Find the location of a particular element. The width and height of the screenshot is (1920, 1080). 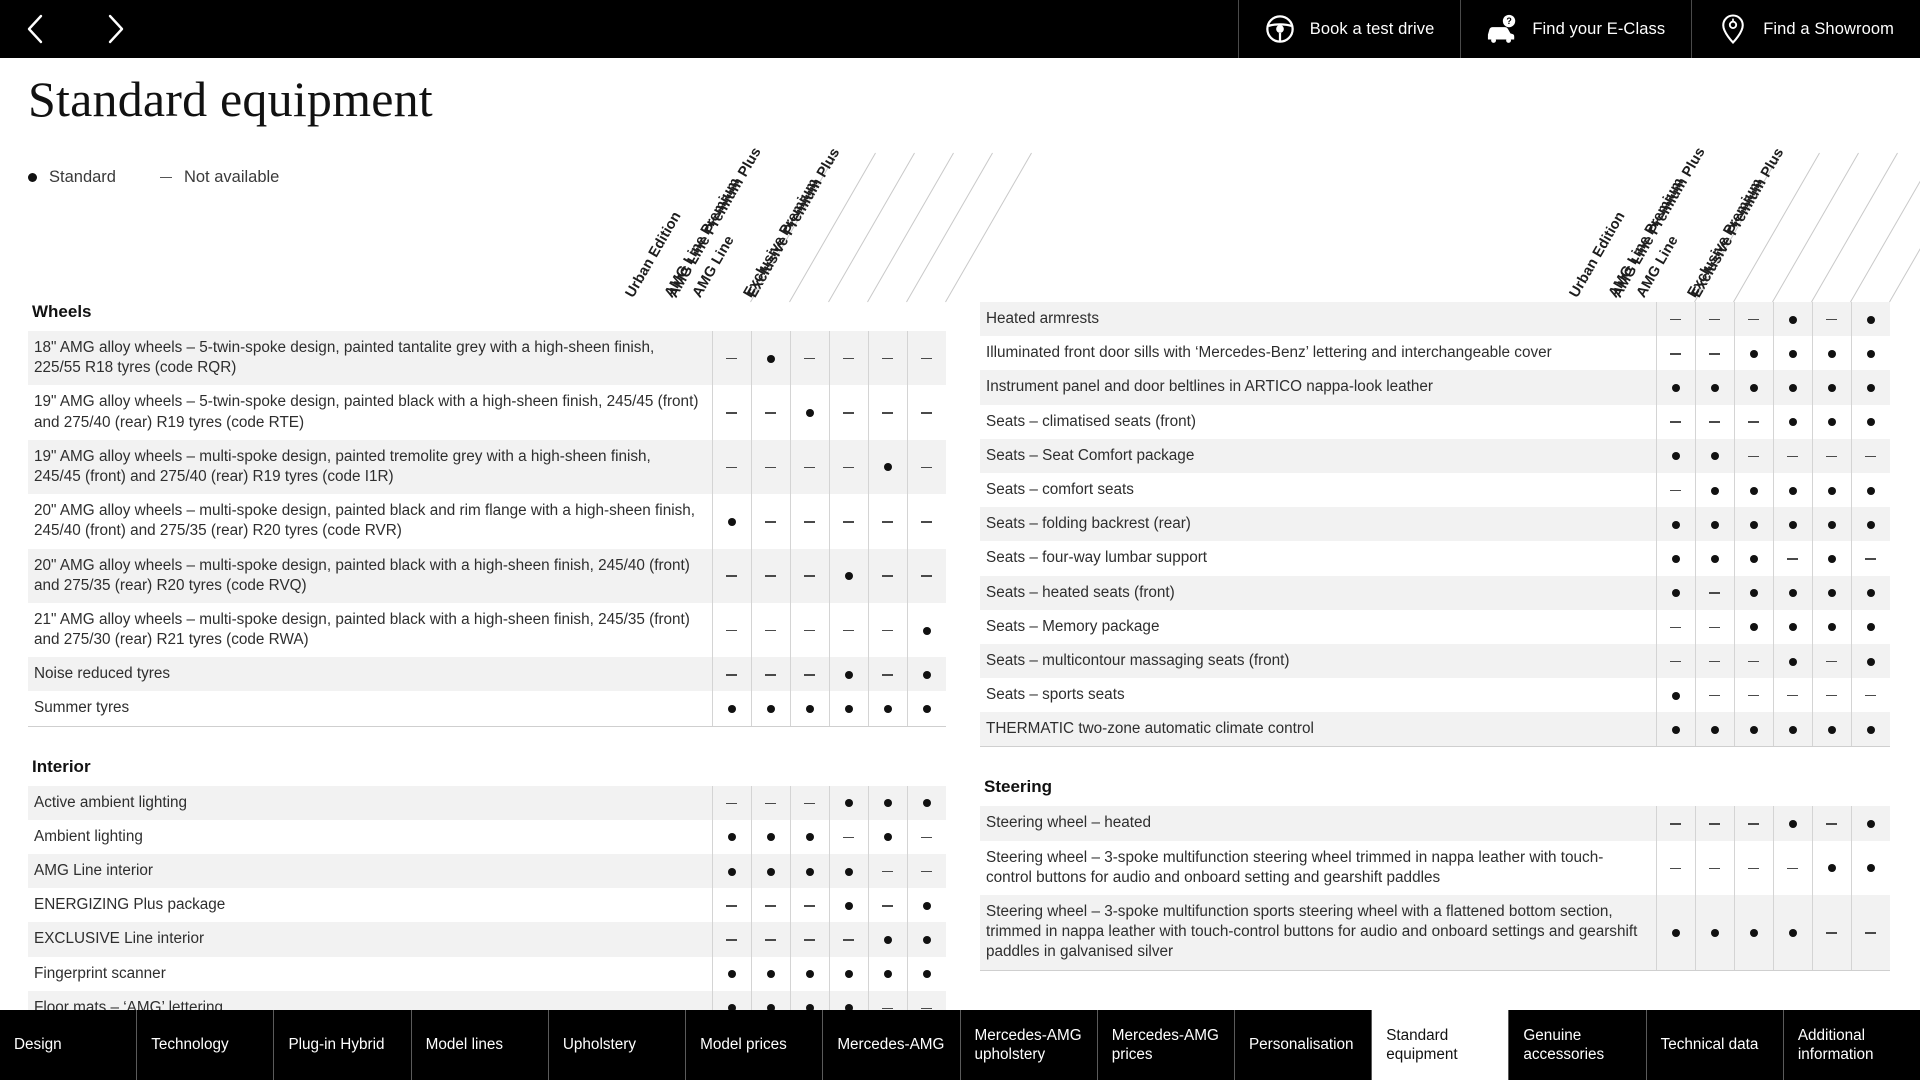

tab-mercedes-amg-upholstery: Mercedes-AMG upholstery is located at coordinates (1029, 1045).